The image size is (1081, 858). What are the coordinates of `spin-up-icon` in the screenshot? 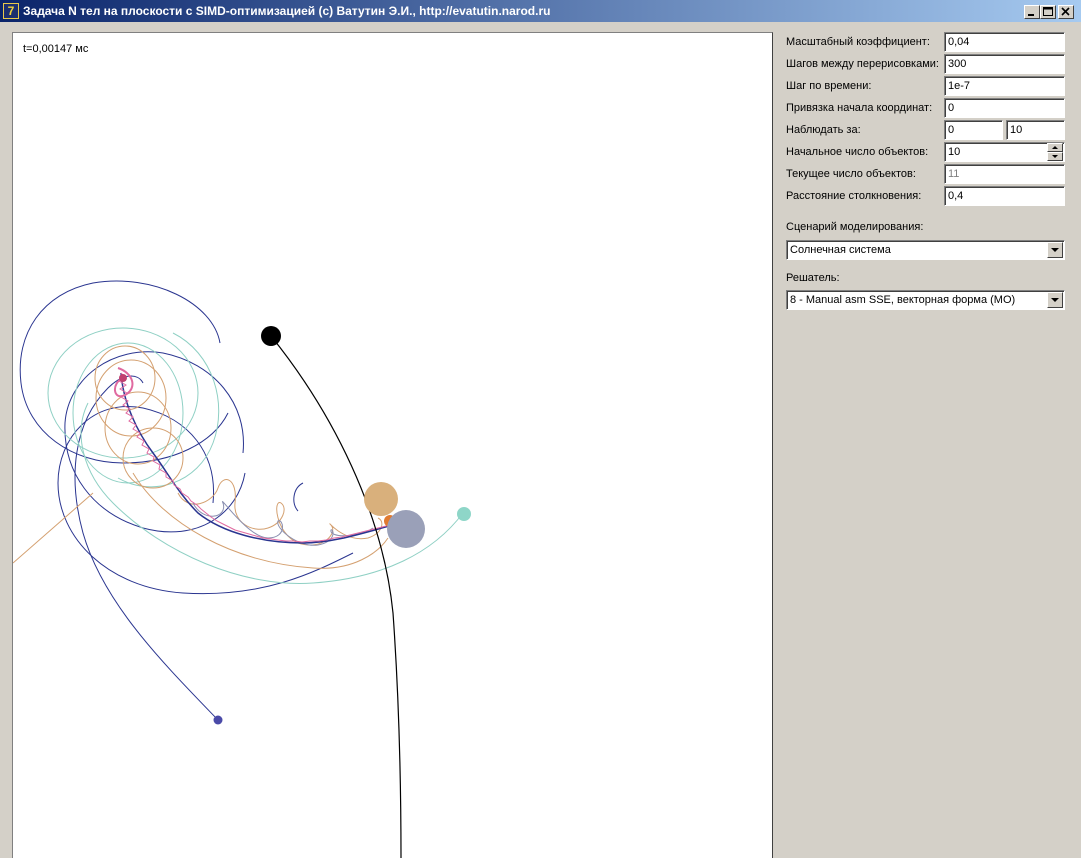 It's located at (1055, 147).